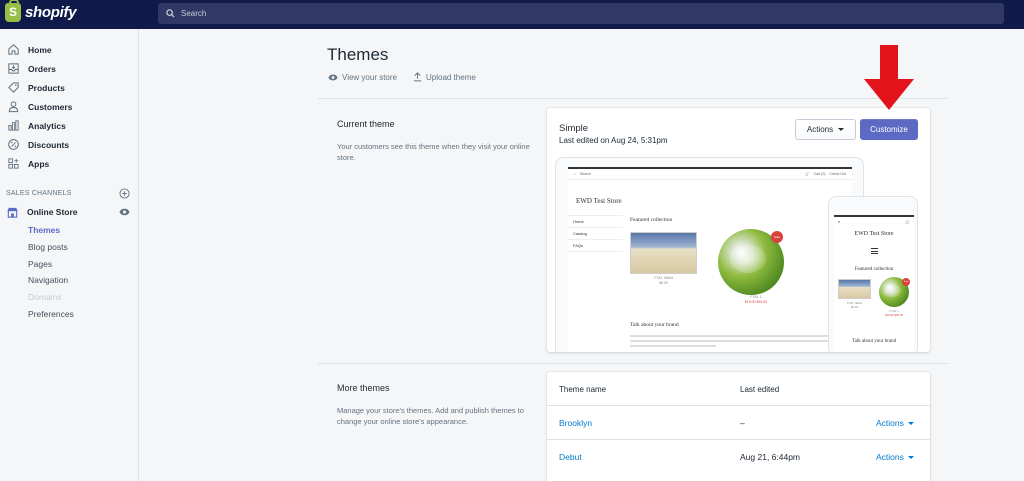 The height and width of the screenshot is (481, 1024). Describe the element at coordinates (13, 126) in the screenshot. I see `bar-chart-icon` at that location.